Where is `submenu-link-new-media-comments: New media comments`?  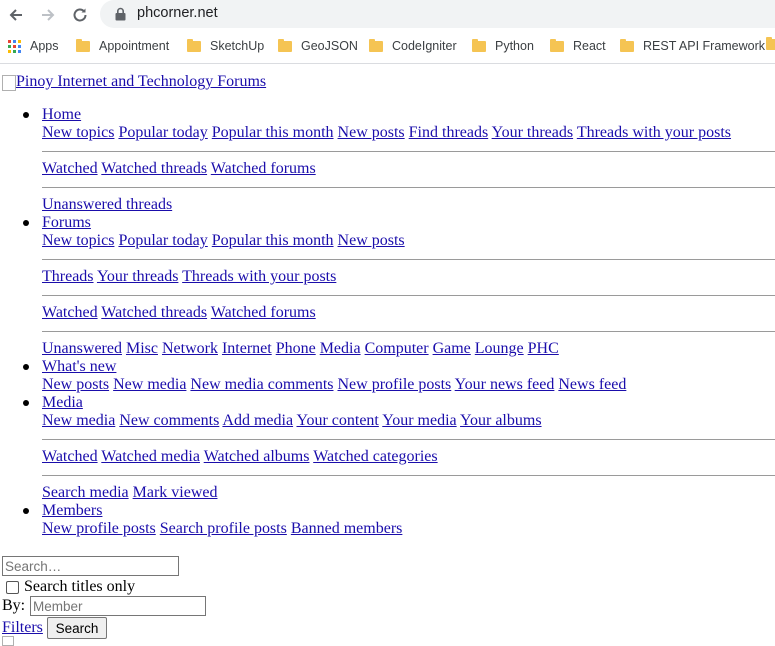
submenu-link-new-media-comments: New media comments is located at coordinates (261, 384).